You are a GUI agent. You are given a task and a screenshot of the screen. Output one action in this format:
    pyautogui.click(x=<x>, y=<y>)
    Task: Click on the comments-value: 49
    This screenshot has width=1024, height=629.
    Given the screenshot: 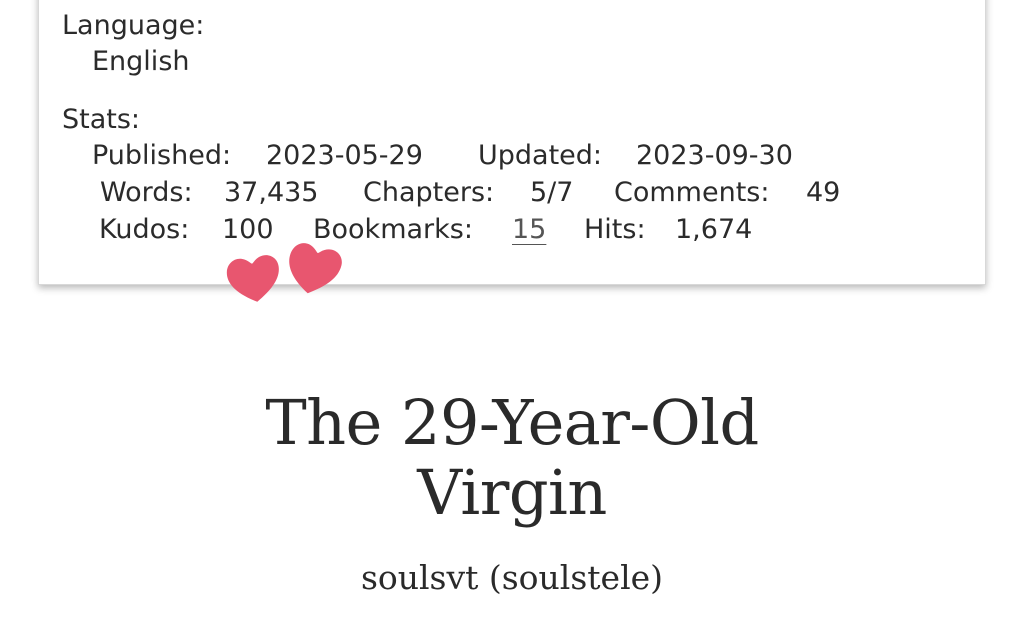 What is the action you would take?
    pyautogui.click(x=823, y=192)
    